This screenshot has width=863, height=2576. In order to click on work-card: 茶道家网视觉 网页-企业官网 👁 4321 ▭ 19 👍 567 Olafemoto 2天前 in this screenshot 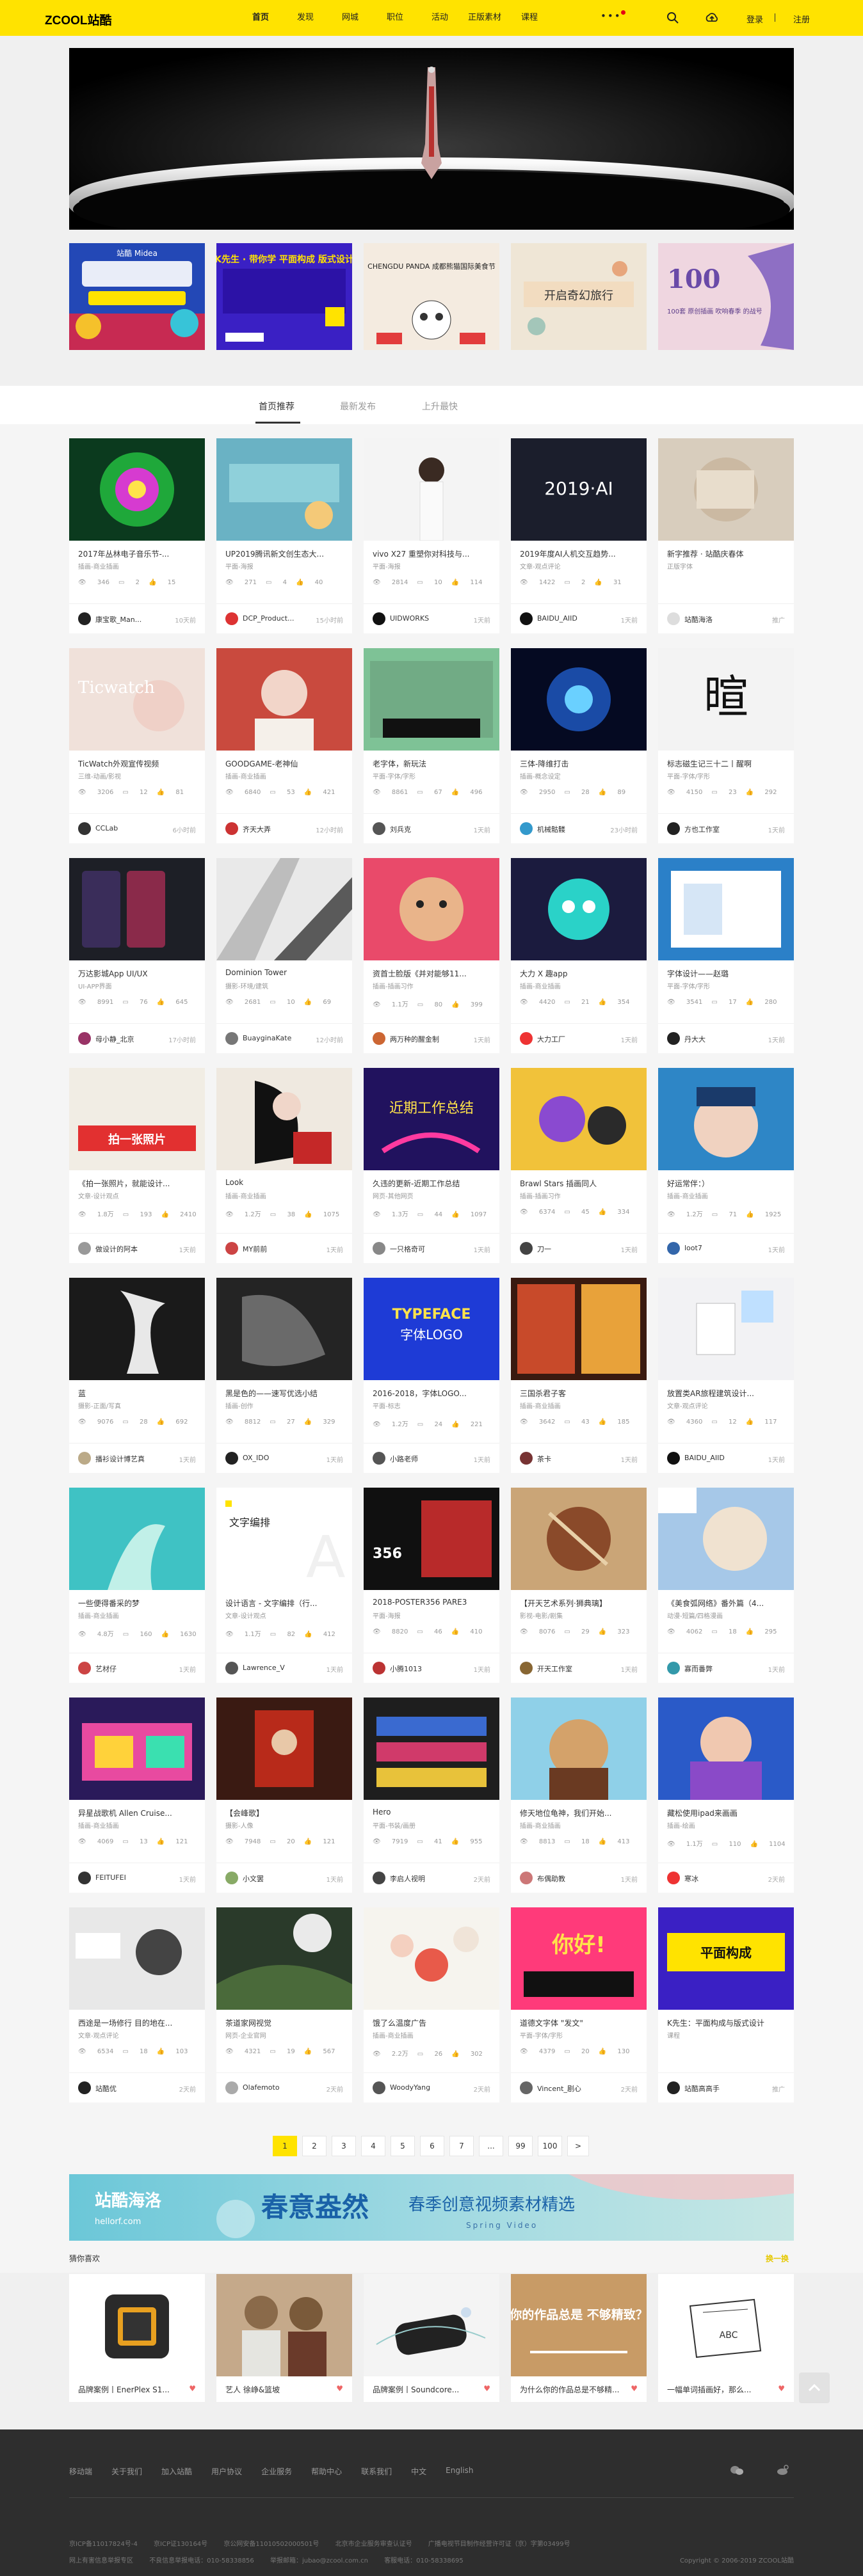, I will do `click(284, 2005)`.